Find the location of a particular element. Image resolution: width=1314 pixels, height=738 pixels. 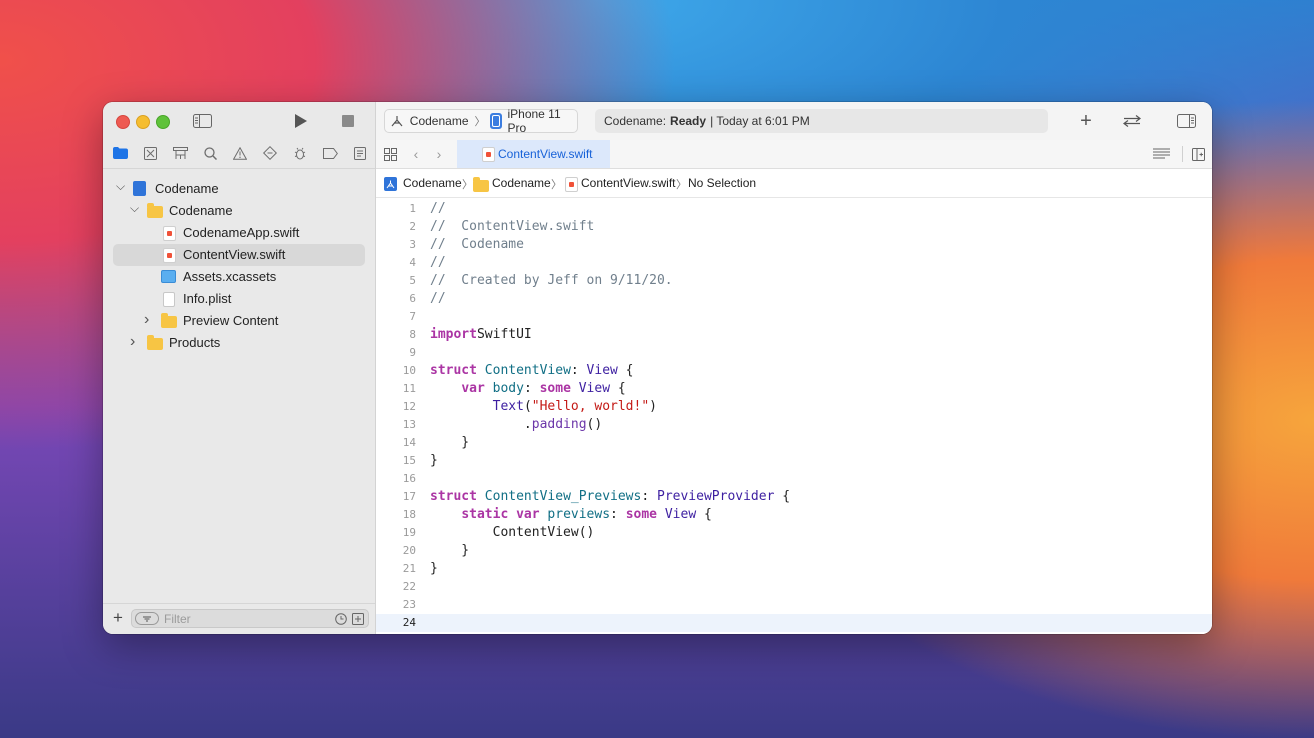

code-line: 24 is located at coordinates (794, 623).